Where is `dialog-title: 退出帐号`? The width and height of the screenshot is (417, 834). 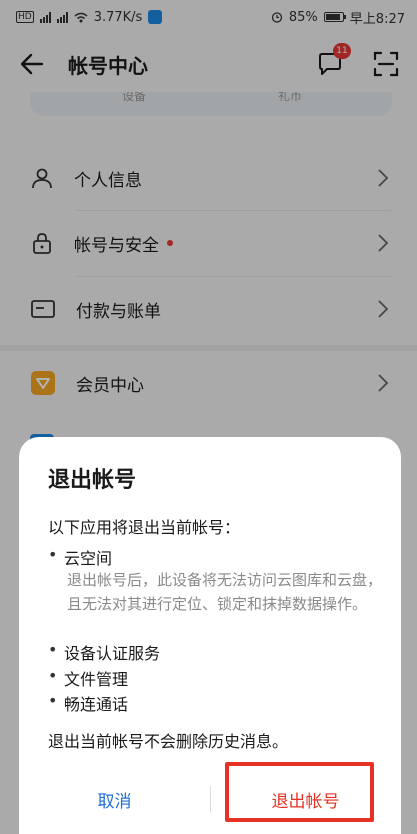
dialog-title: 退出帐号 is located at coordinates (92, 480).